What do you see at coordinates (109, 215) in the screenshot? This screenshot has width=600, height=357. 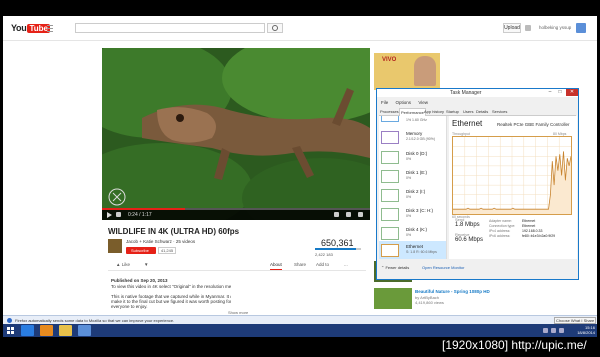 I see `play-icon` at bounding box center [109, 215].